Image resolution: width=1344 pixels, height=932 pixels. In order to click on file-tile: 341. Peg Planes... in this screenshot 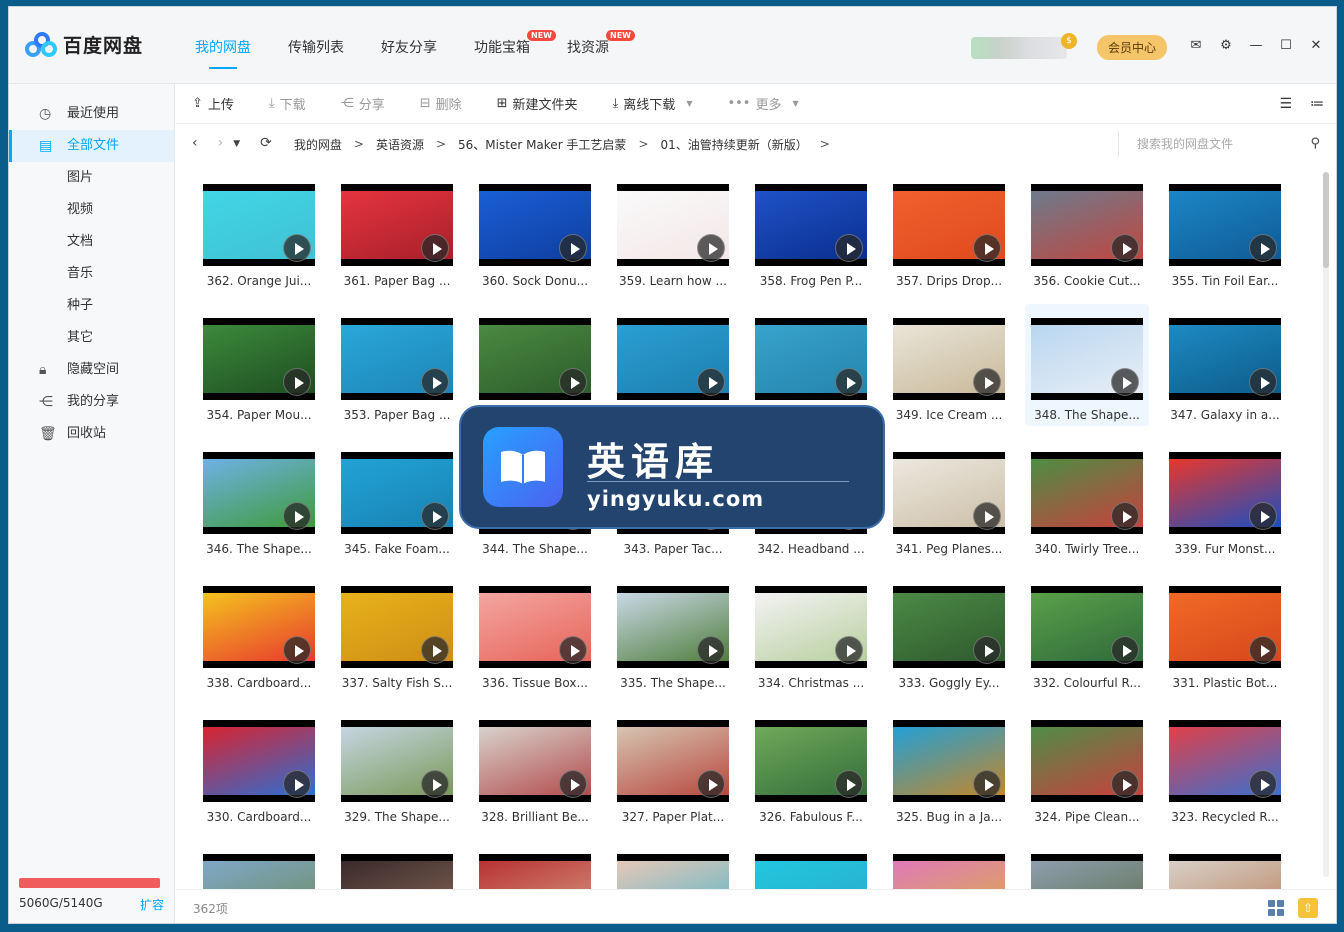, I will do `click(949, 499)`.